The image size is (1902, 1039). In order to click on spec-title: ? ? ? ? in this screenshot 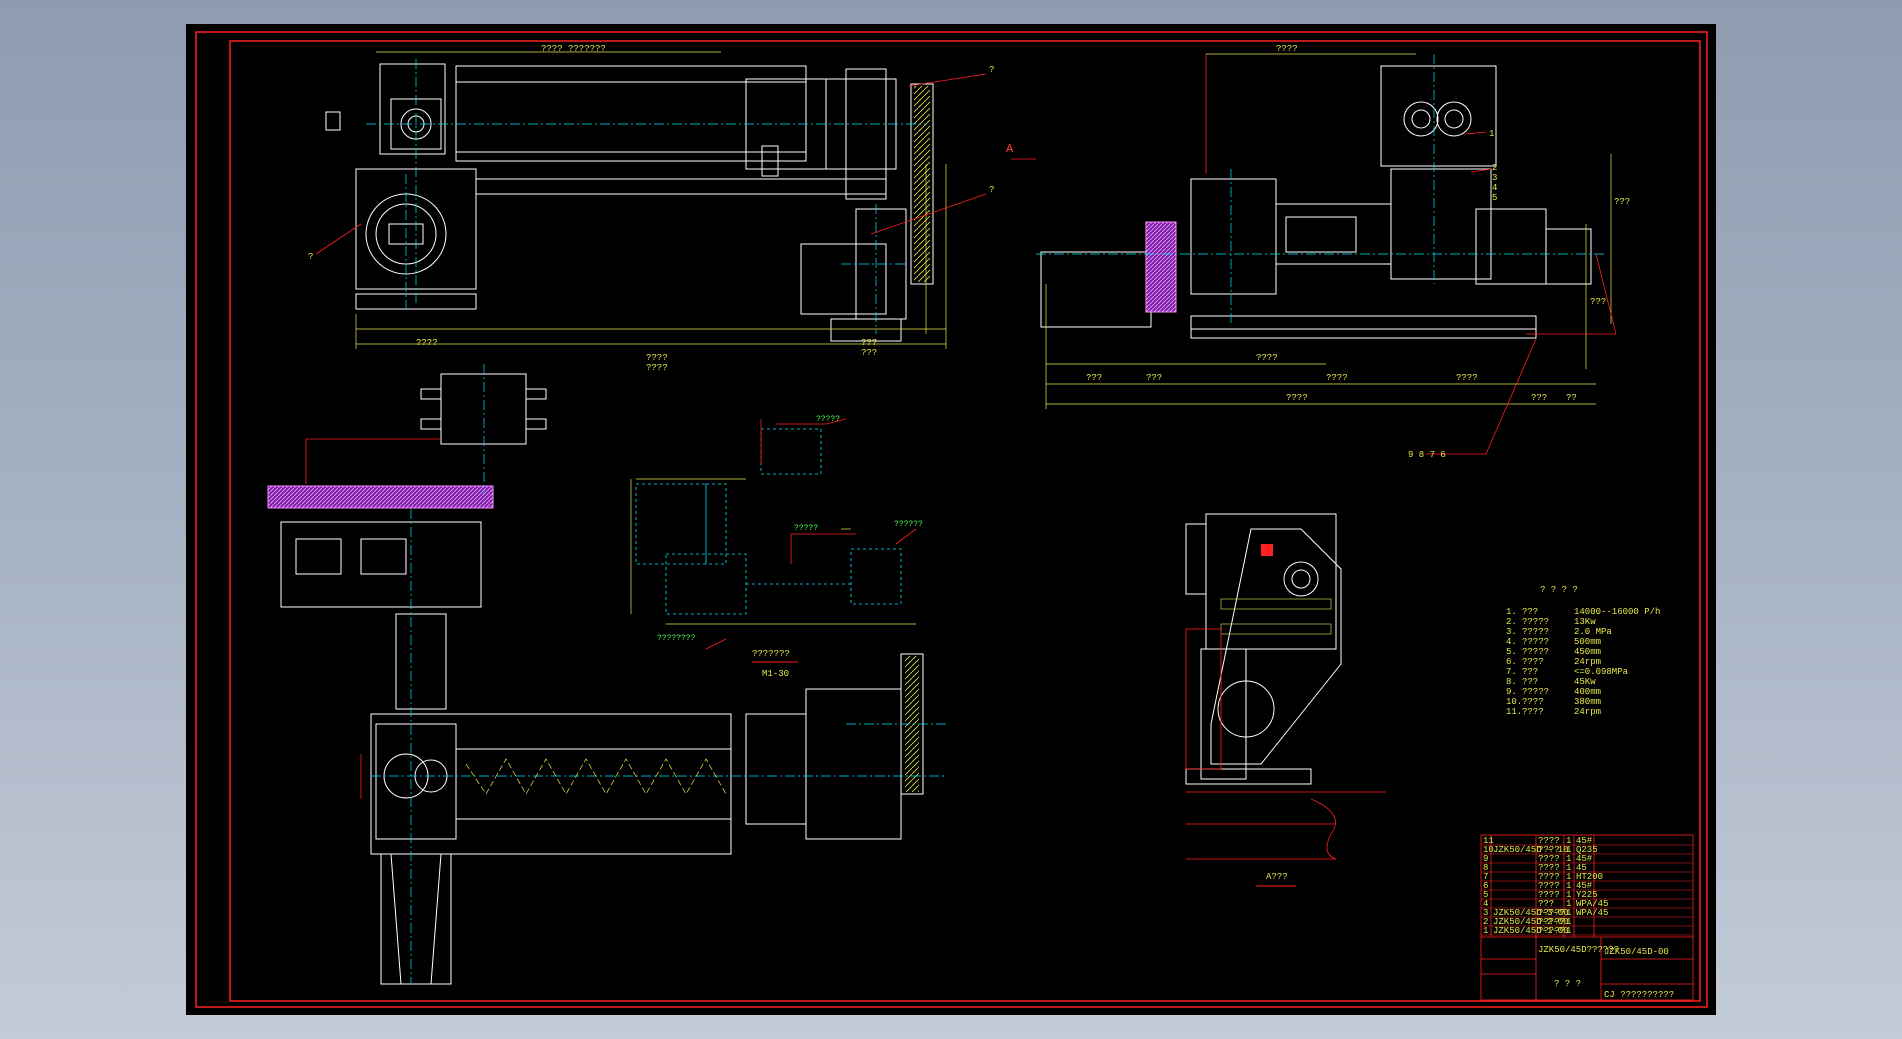, I will do `click(1559, 590)`.